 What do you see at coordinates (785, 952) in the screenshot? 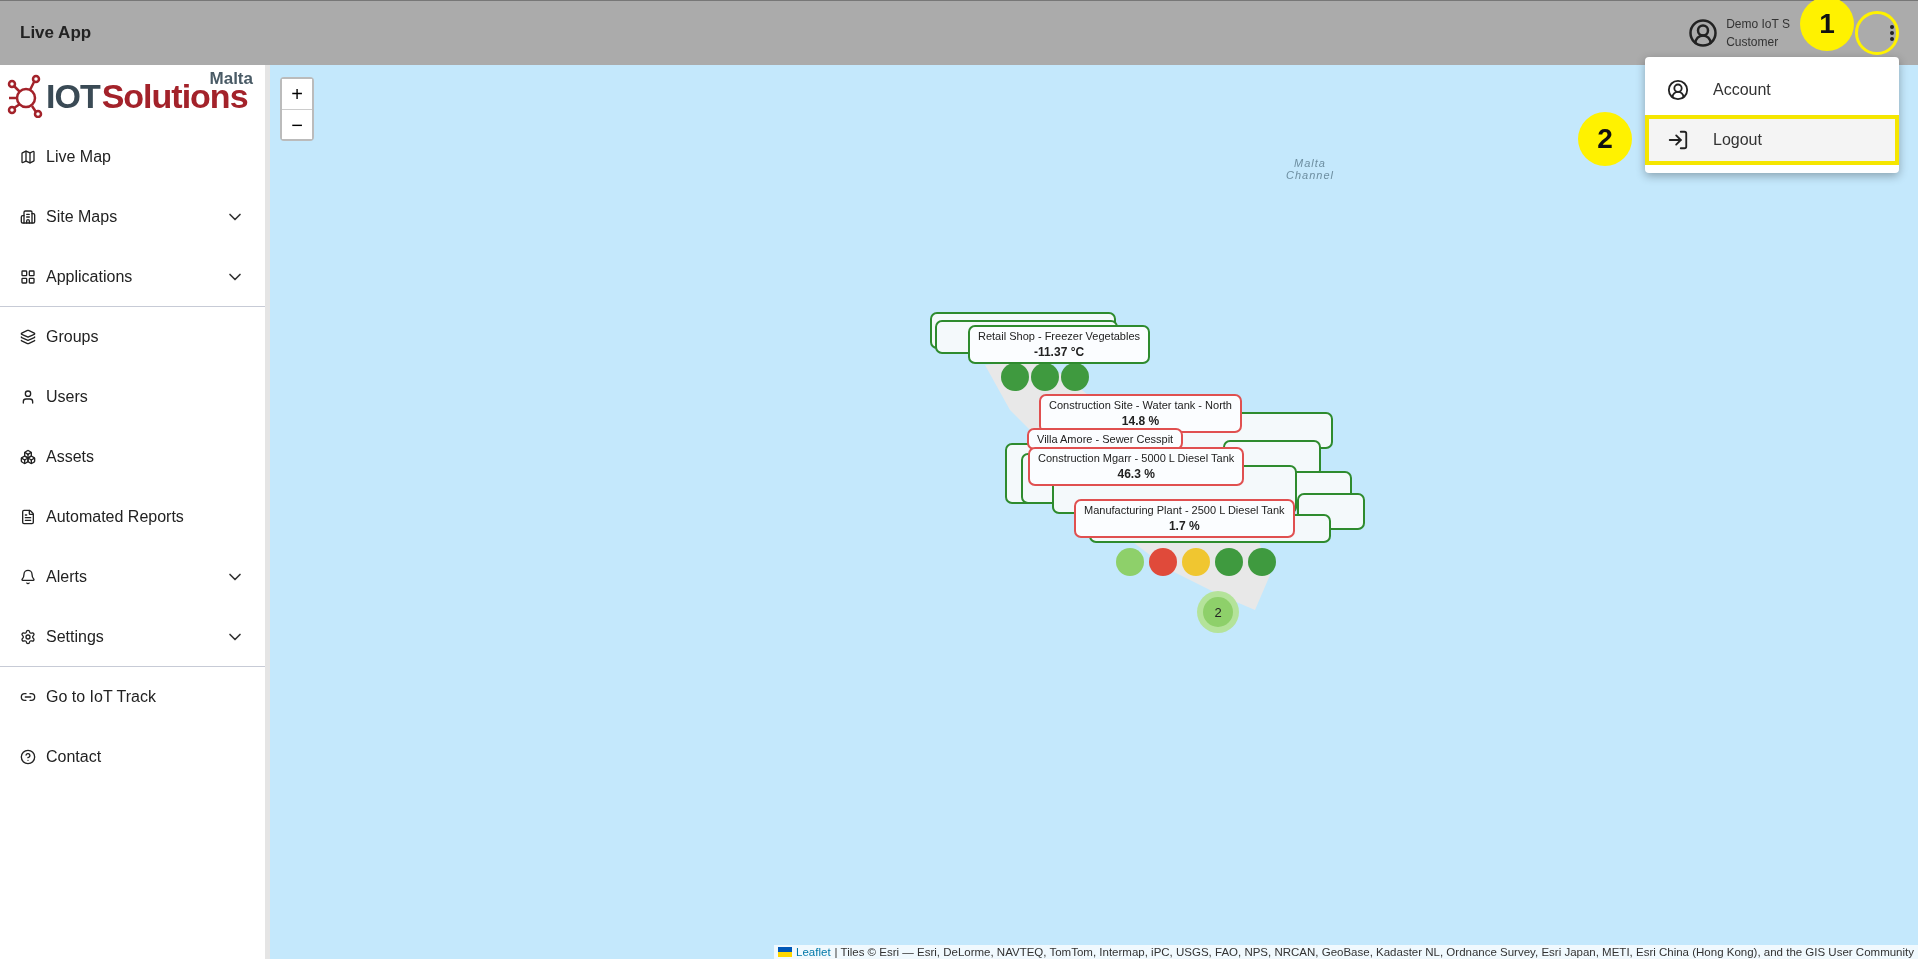
I see `flag-icon` at bounding box center [785, 952].